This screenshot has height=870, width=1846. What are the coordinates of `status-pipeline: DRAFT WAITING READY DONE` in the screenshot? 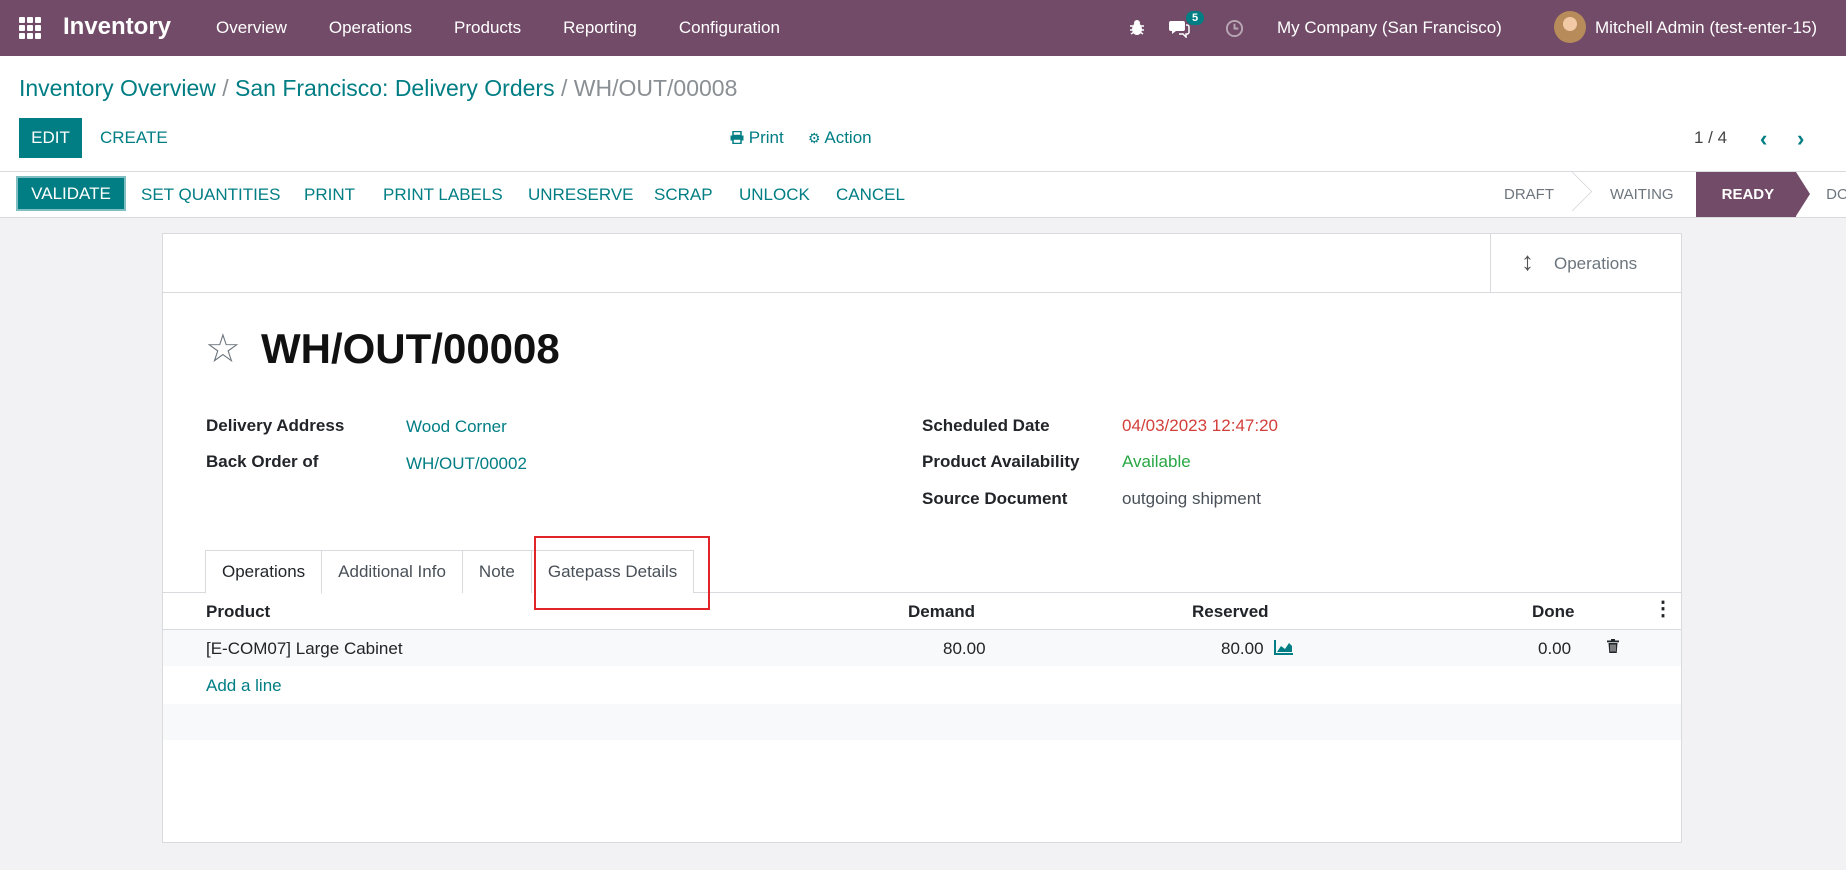 It's located at (1668, 194).